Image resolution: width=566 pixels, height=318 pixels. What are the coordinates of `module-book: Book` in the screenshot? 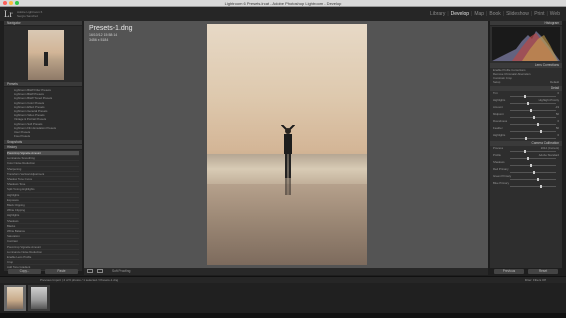 It's located at (494, 14).